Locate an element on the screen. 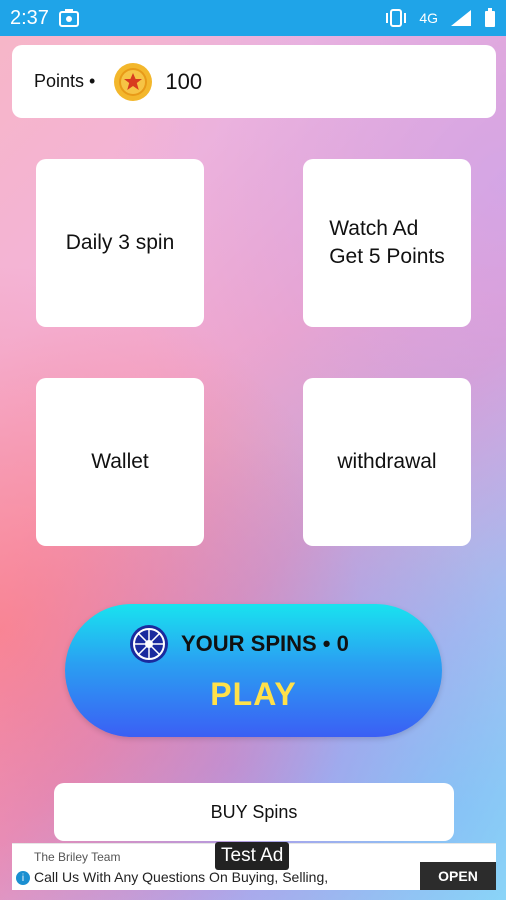 Image resolution: width=506 pixels, height=900 pixels. battery-icon is located at coordinates (490, 18).